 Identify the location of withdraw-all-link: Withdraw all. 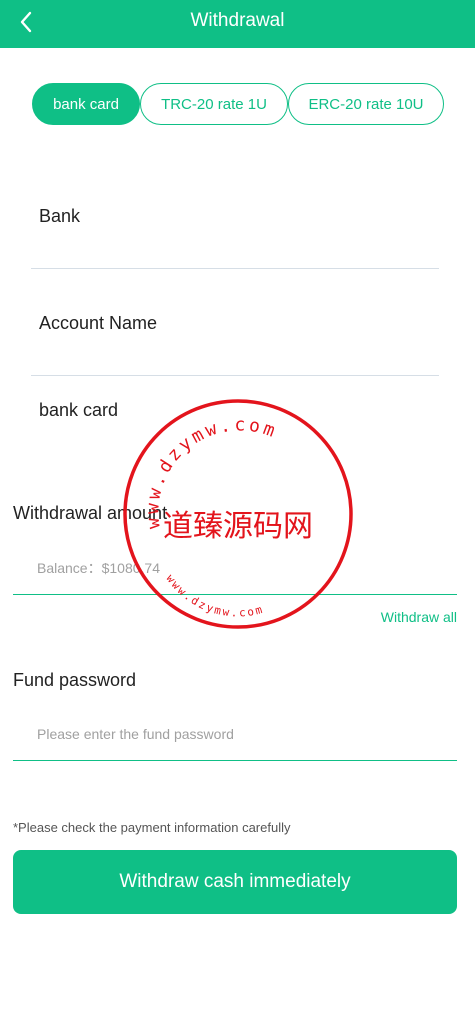
(419, 617).